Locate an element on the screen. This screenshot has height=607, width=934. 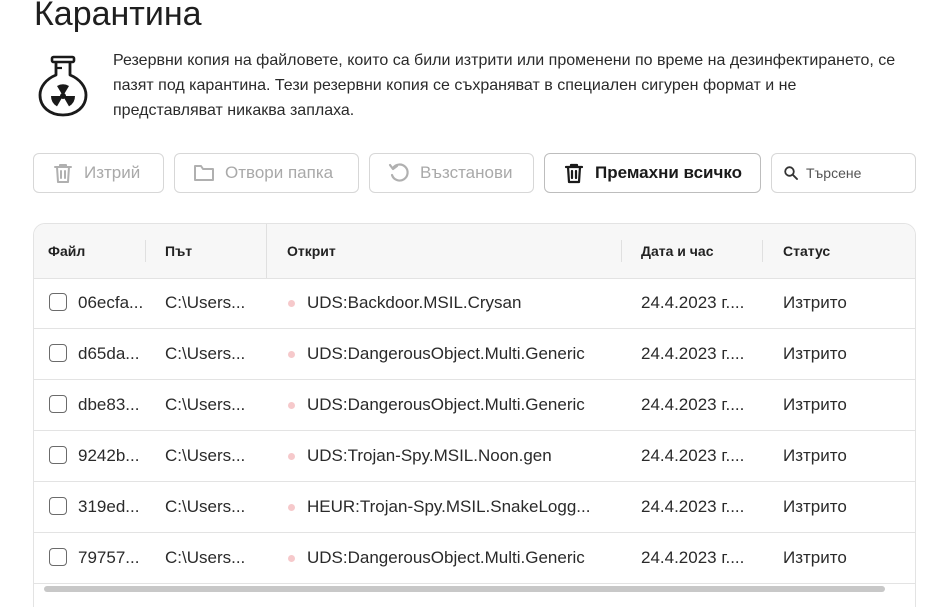
open-folder-button: Отвори папка is located at coordinates (266, 173).